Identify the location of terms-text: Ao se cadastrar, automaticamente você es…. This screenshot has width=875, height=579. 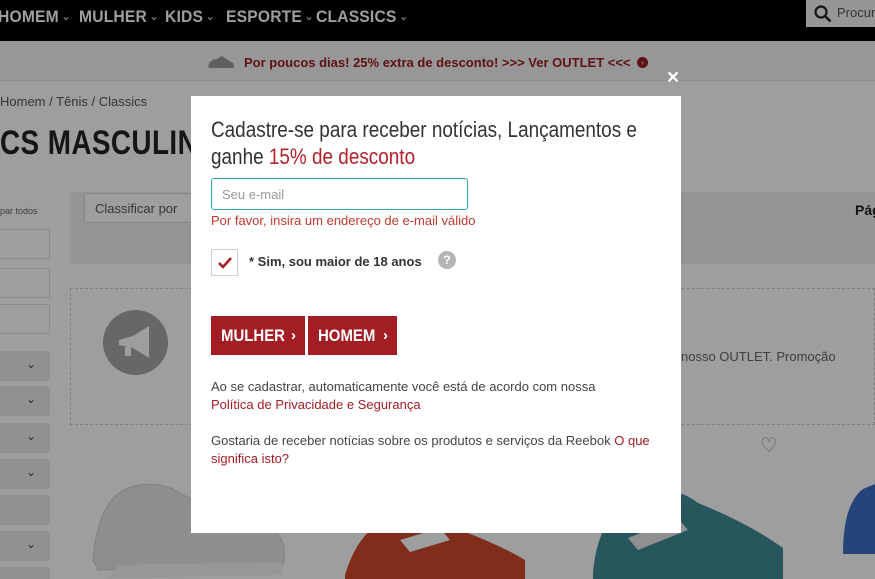
(403, 386).